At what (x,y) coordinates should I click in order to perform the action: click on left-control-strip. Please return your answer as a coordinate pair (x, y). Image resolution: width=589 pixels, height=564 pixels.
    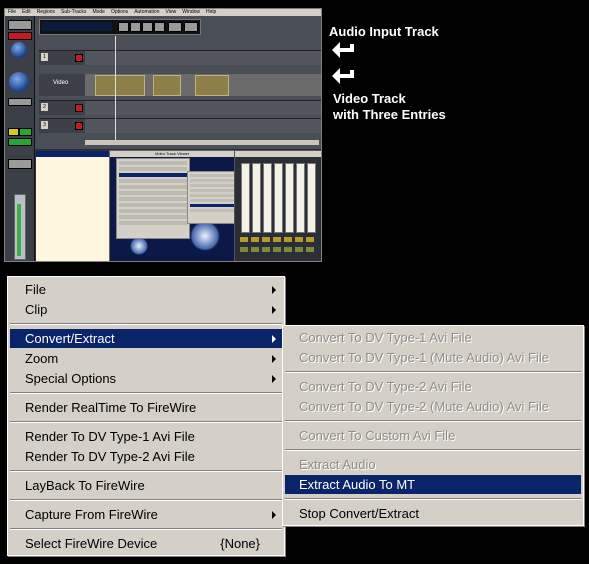
    Looking at the image, I should click on (20, 138).